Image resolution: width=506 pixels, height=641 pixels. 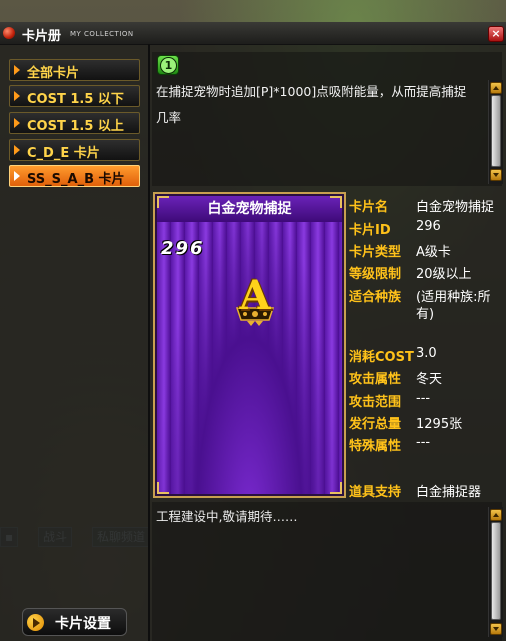 I want to click on info-range-value: ---, so click(x=423, y=398).